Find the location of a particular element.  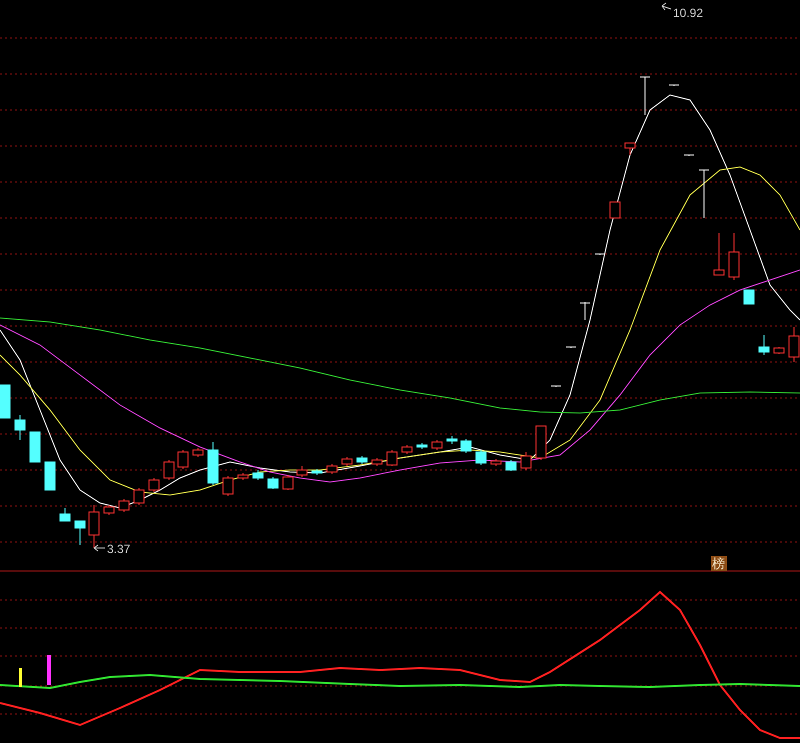

price-label: 3.37 is located at coordinates (118, 549).